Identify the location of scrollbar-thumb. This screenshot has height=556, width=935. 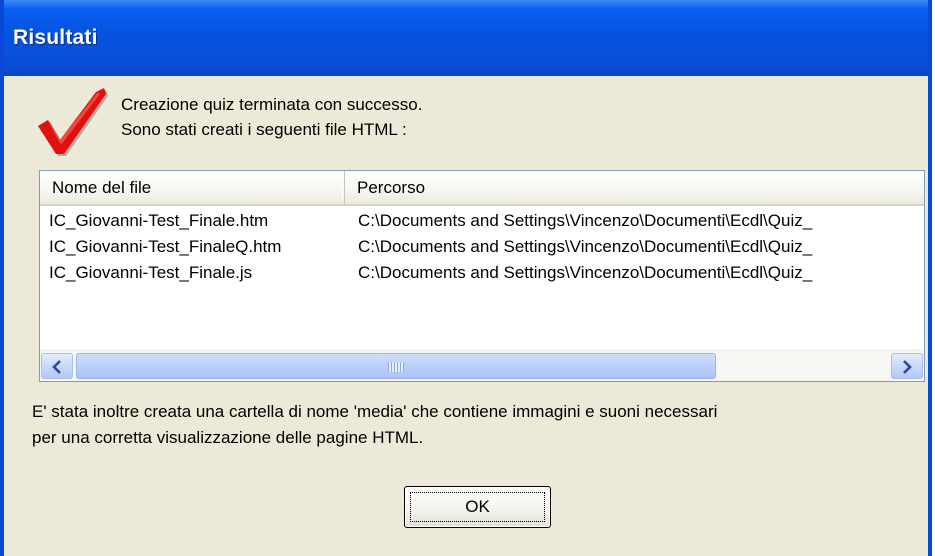
(396, 366).